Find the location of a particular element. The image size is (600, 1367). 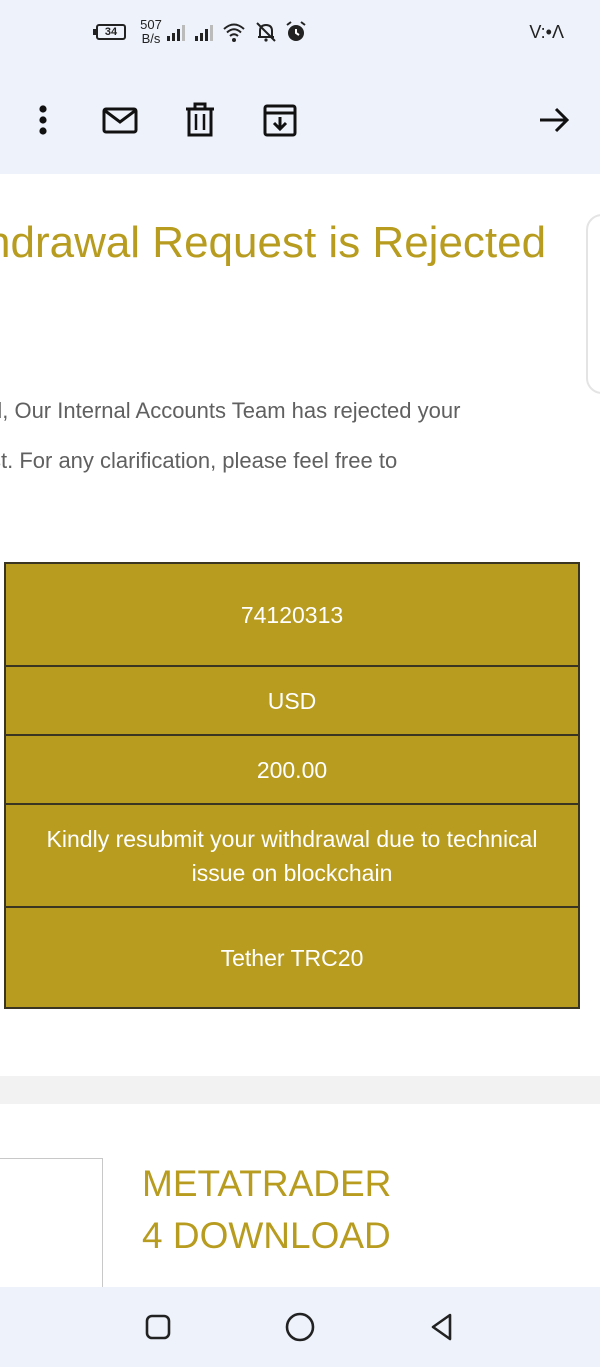

next-email-button is located at coordinates (554, 120).